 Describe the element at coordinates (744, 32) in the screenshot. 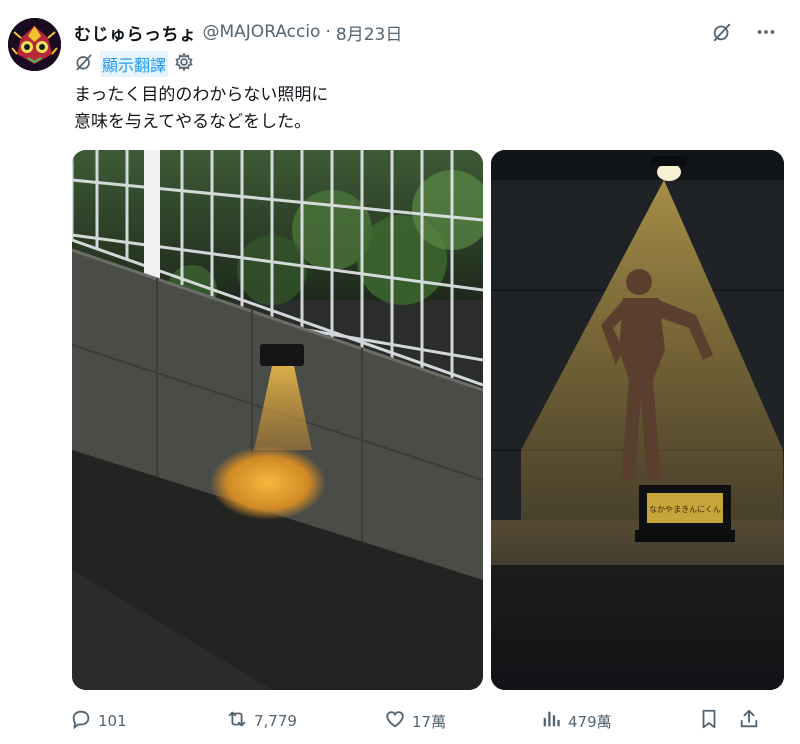

I see `header-actions` at that location.